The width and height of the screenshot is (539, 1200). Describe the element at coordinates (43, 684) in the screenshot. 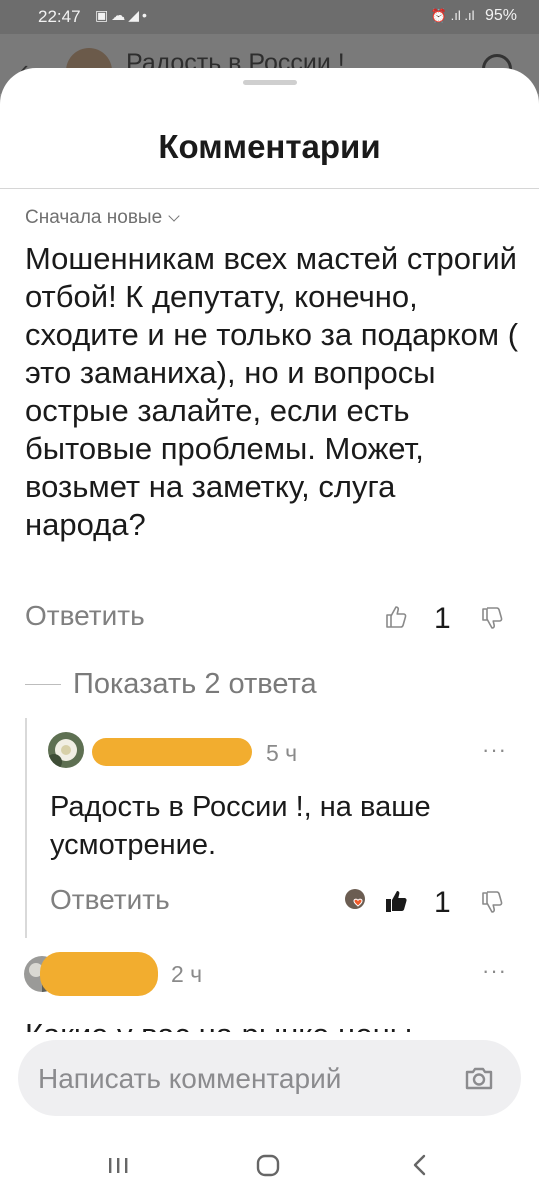

I see `thread-dash` at that location.